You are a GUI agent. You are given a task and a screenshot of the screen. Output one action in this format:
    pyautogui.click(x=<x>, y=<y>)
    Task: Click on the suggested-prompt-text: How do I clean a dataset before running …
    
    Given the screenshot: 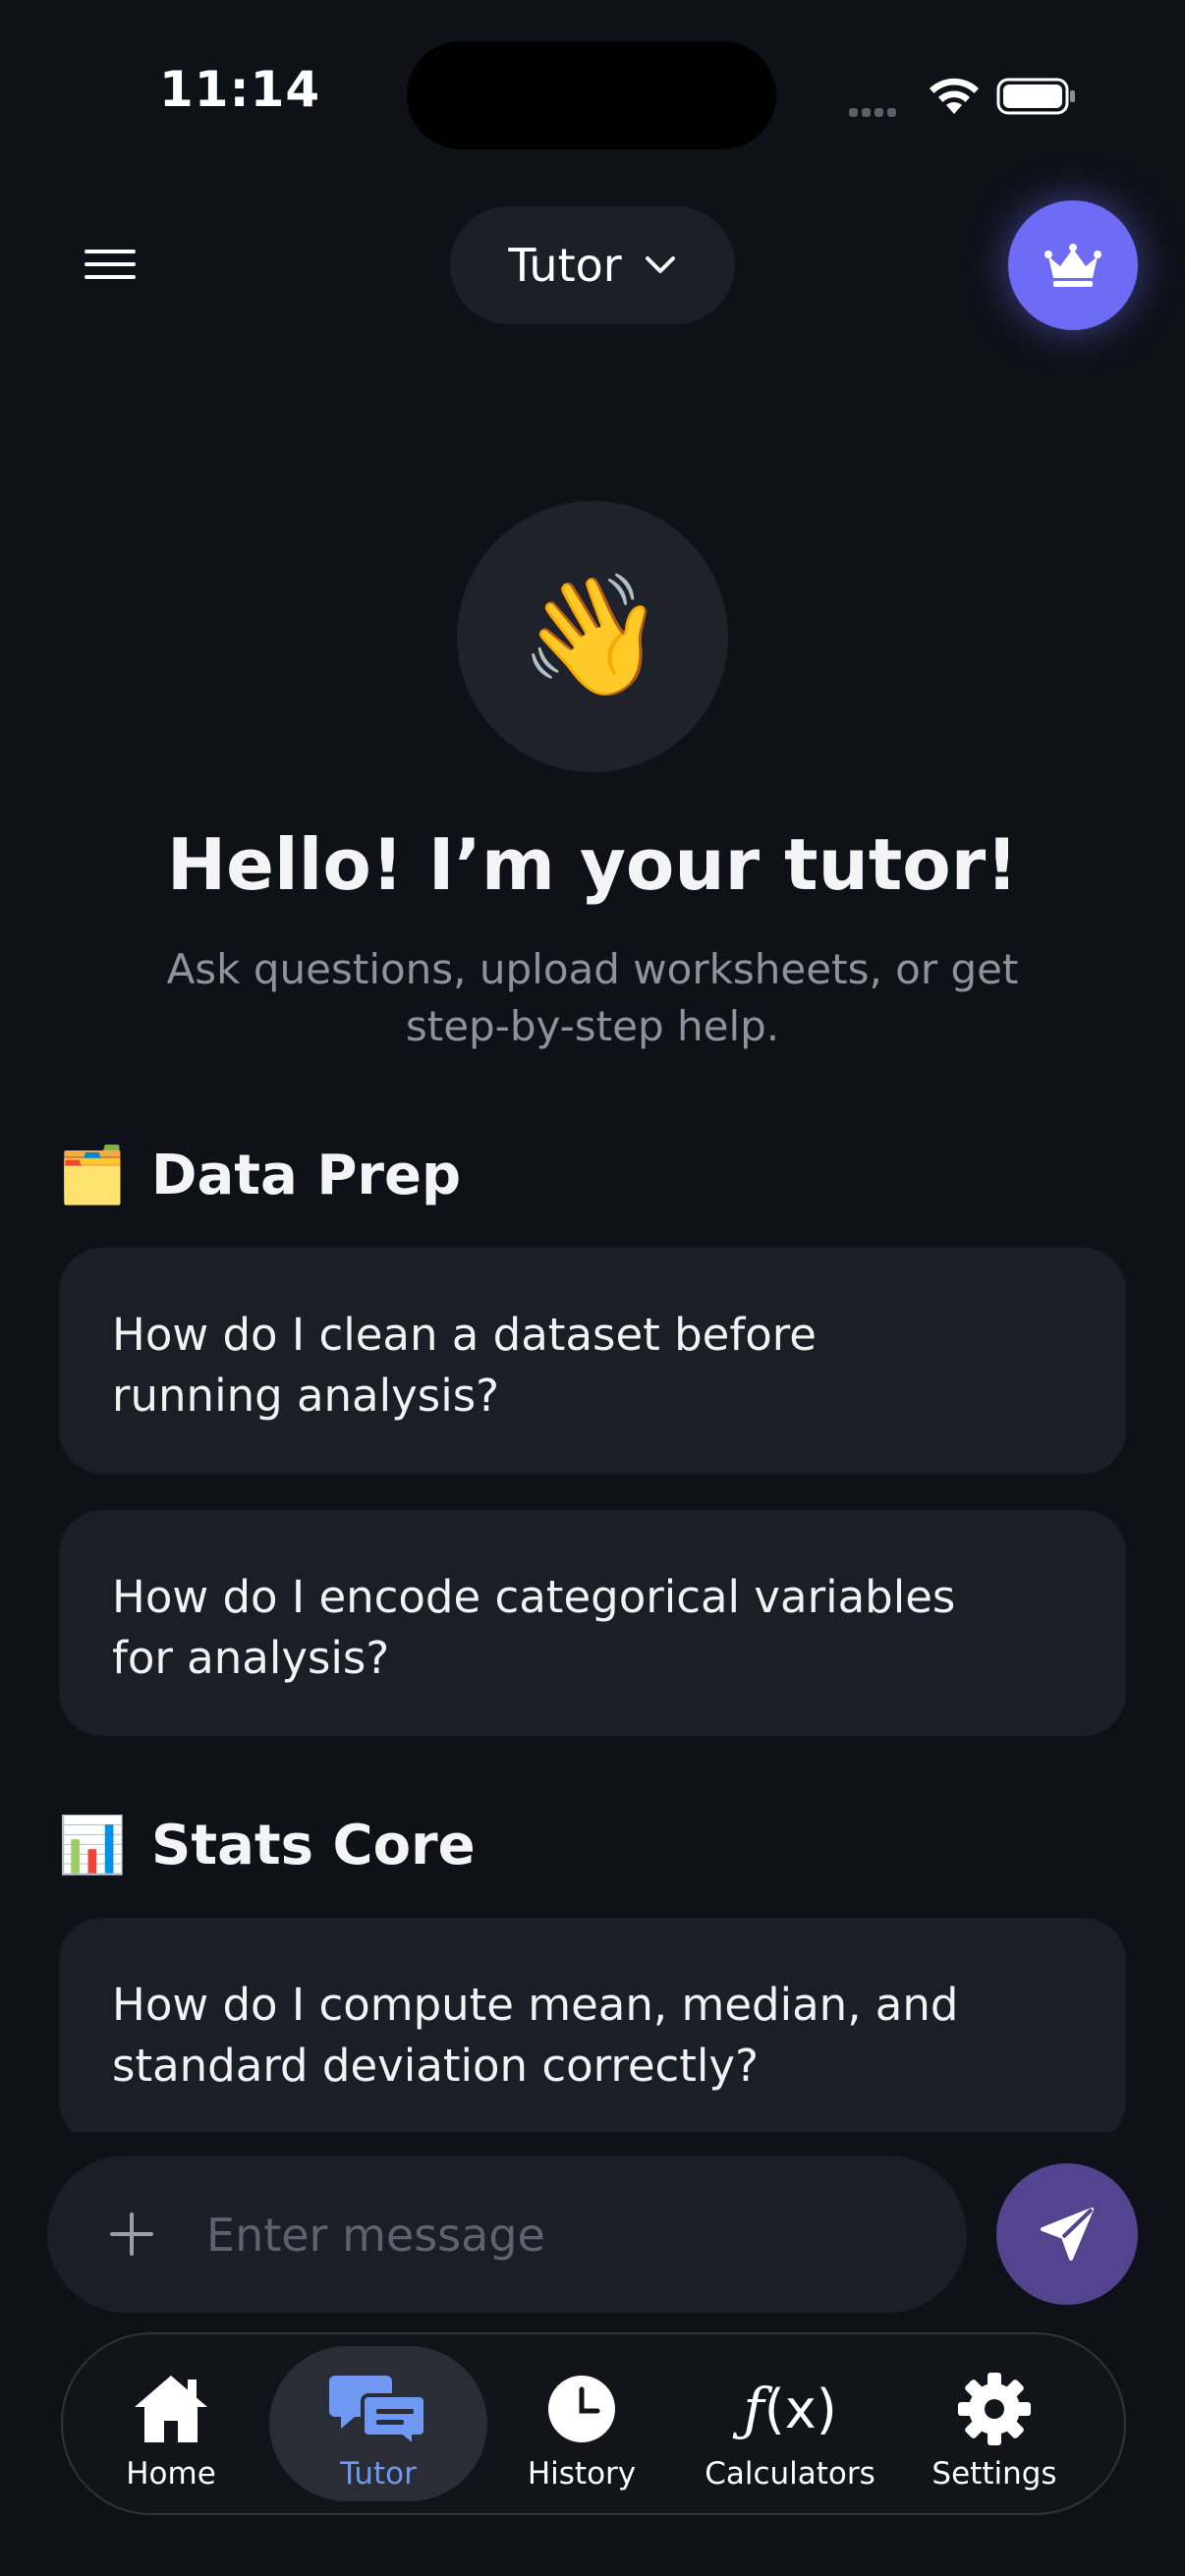 What is the action you would take?
    pyautogui.click(x=465, y=1365)
    